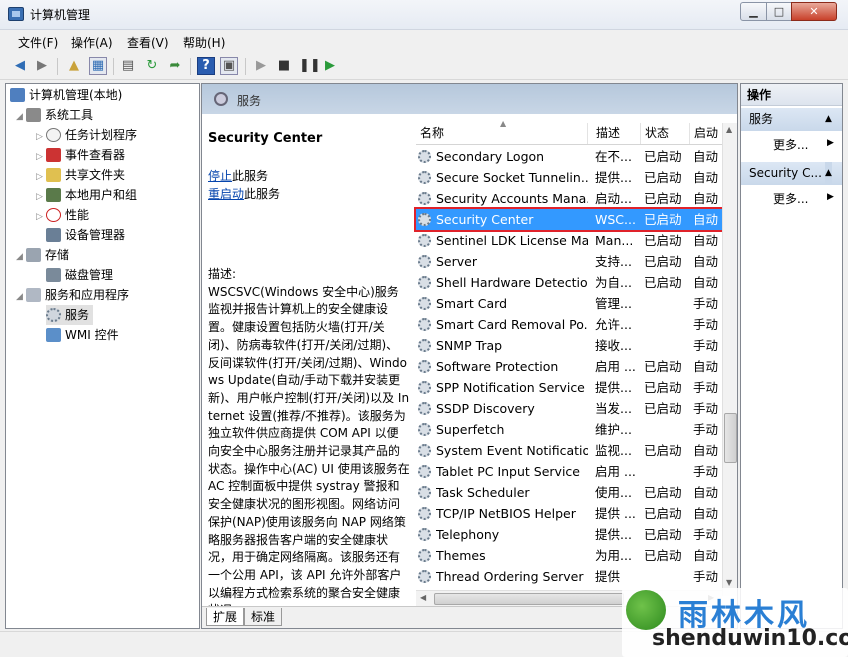 The height and width of the screenshot is (657, 848). What do you see at coordinates (284, 66) in the screenshot?
I see `stop-icon: ■` at bounding box center [284, 66].